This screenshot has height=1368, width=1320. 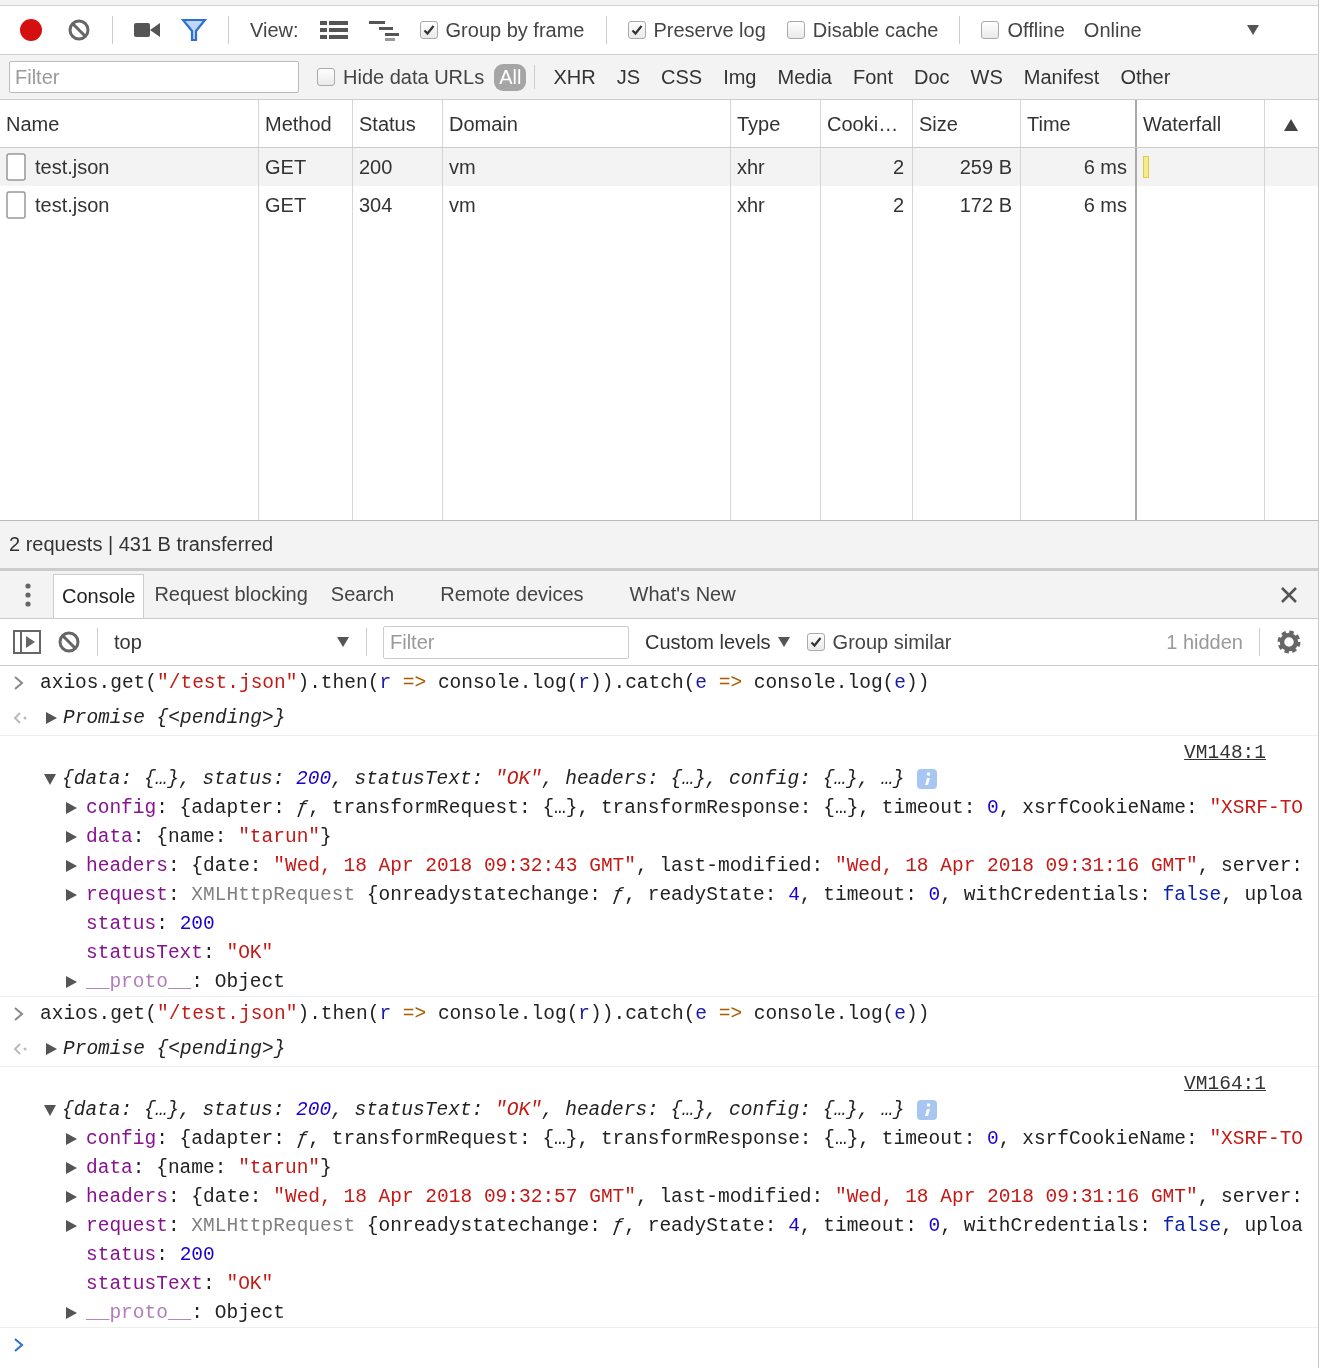 I want to click on filter-type-button: Other, so click(x=1145, y=77).